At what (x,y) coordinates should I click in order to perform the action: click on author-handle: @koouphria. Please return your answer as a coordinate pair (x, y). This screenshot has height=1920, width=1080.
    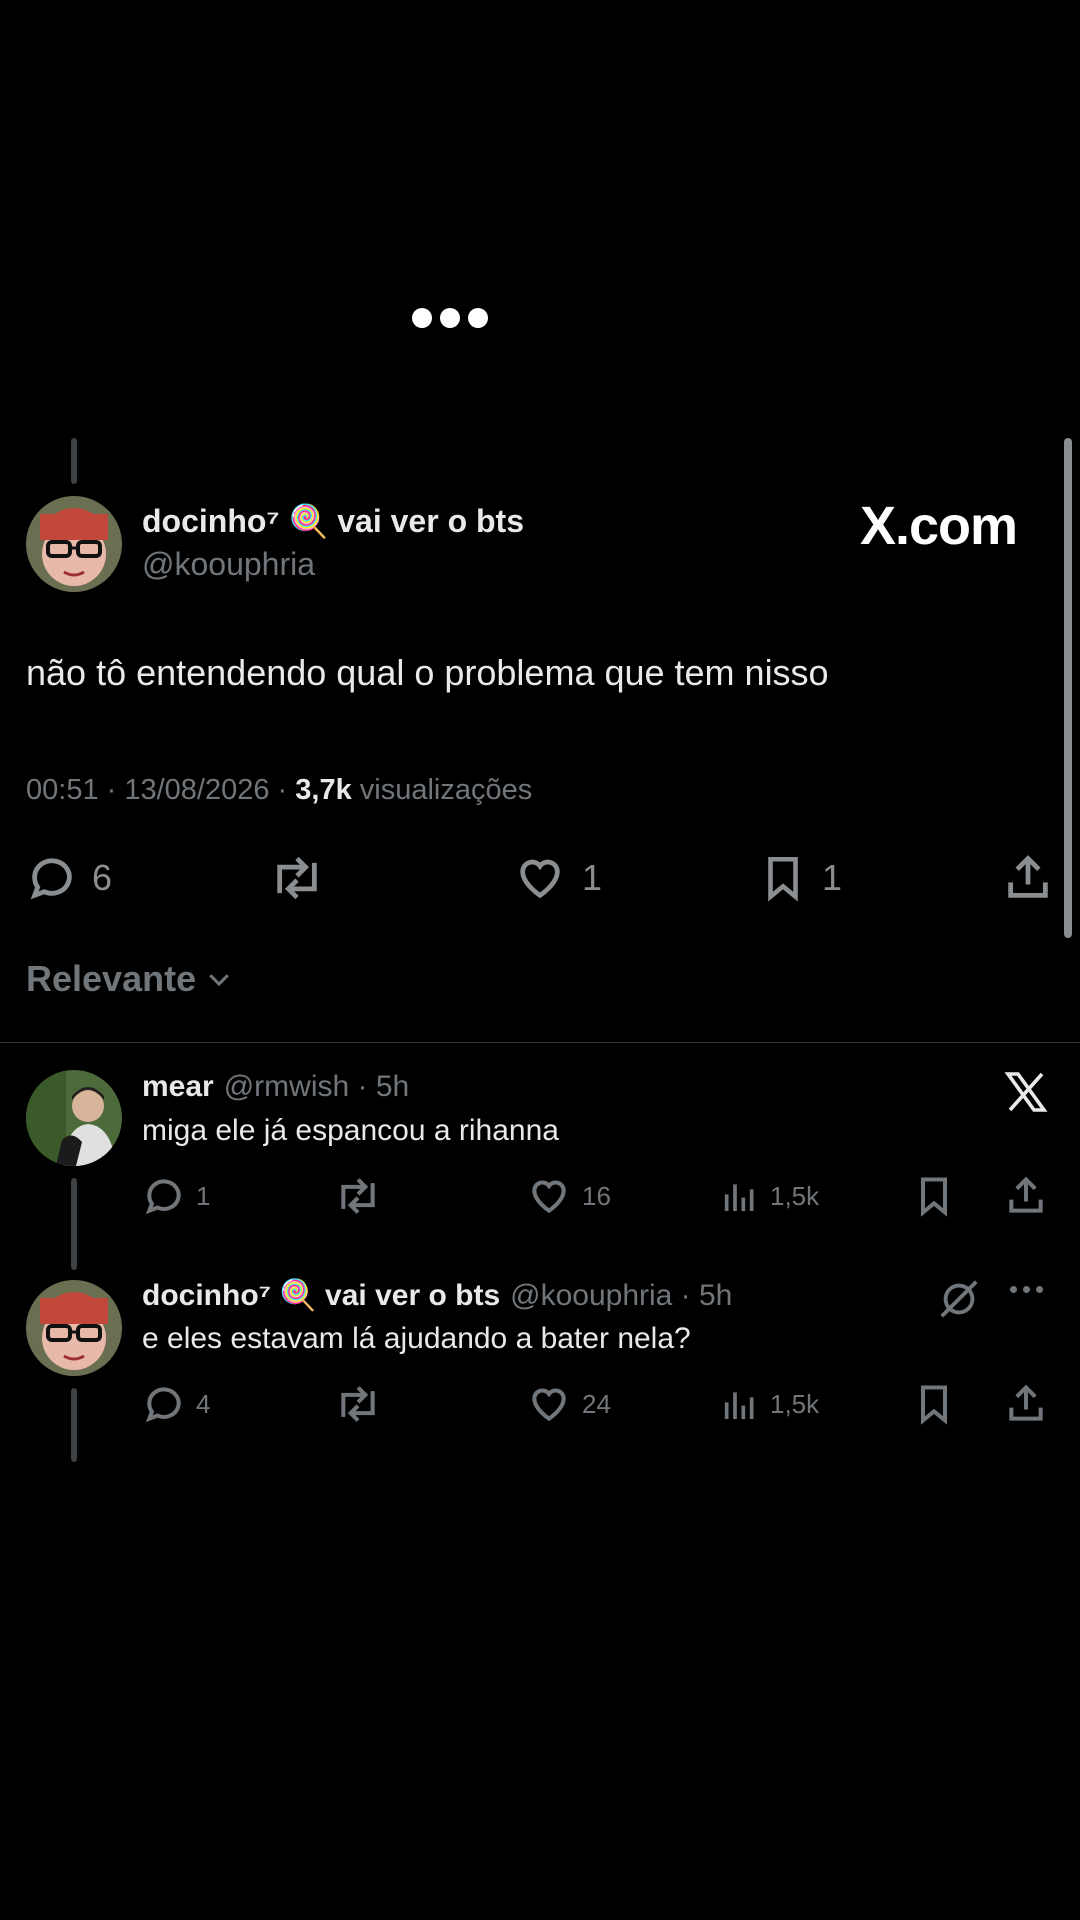
    Looking at the image, I should click on (228, 564).